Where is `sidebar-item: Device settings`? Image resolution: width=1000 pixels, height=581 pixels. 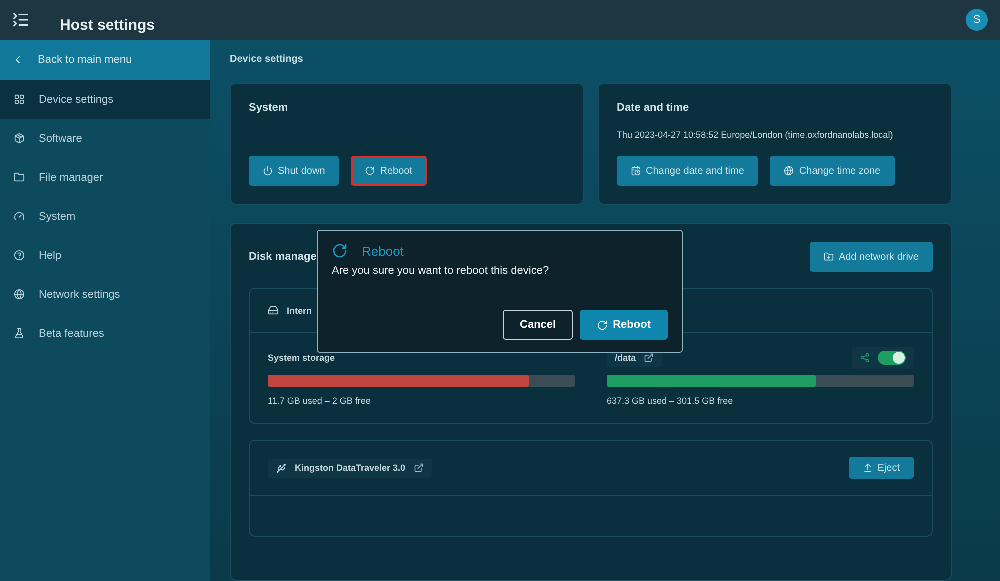
sidebar-item: Device settings is located at coordinates (105, 99).